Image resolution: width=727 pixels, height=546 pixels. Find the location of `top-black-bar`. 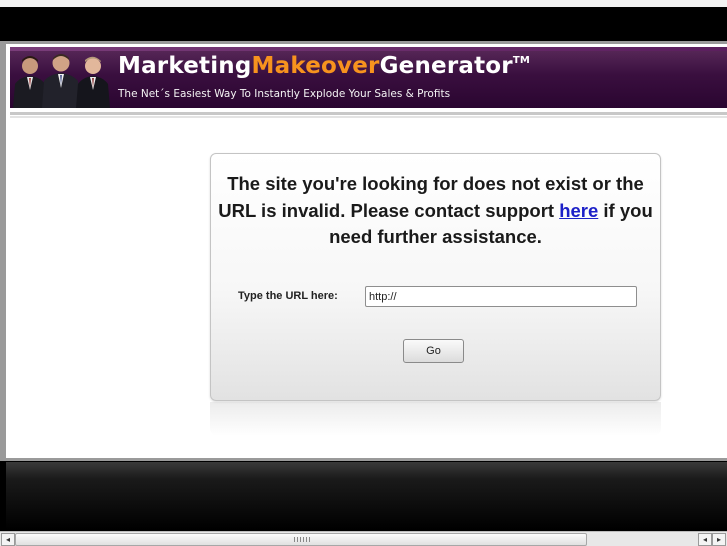

top-black-bar is located at coordinates (363, 24).